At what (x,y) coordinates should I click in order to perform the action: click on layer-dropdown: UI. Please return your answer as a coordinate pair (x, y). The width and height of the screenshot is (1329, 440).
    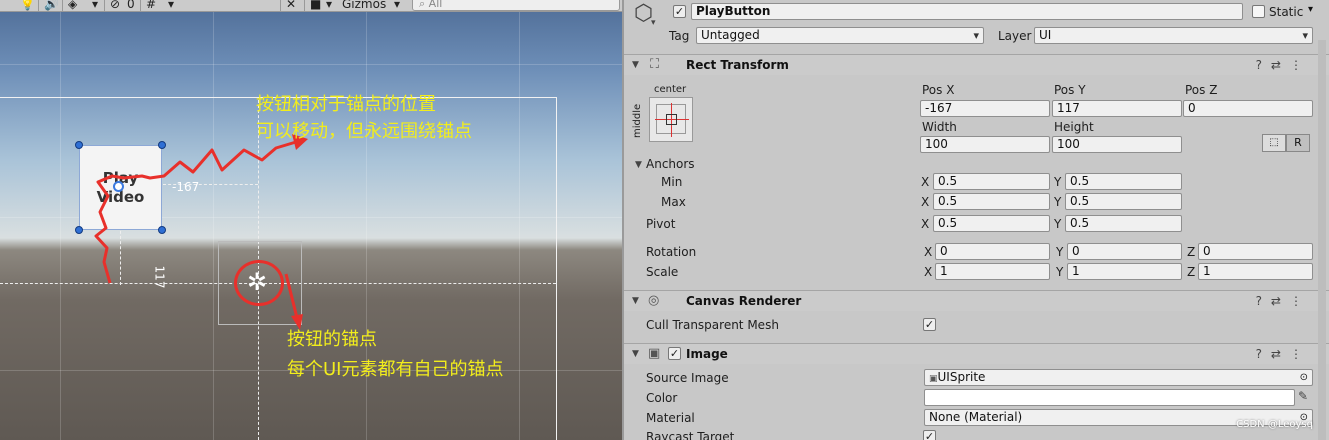
    Looking at the image, I should click on (1173, 35).